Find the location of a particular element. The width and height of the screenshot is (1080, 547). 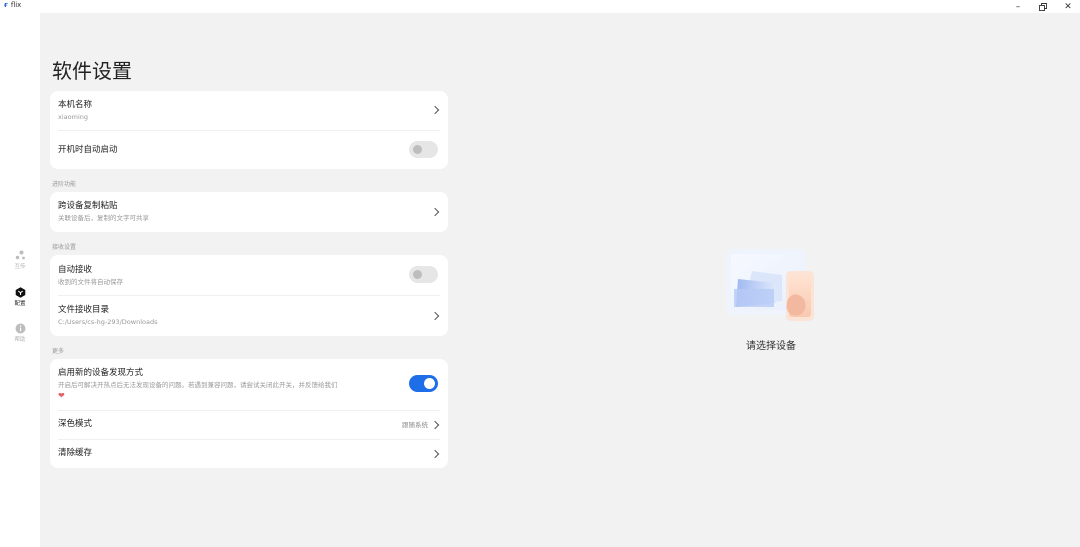

section-label-advanced: 进阶功能 is located at coordinates (64, 184).